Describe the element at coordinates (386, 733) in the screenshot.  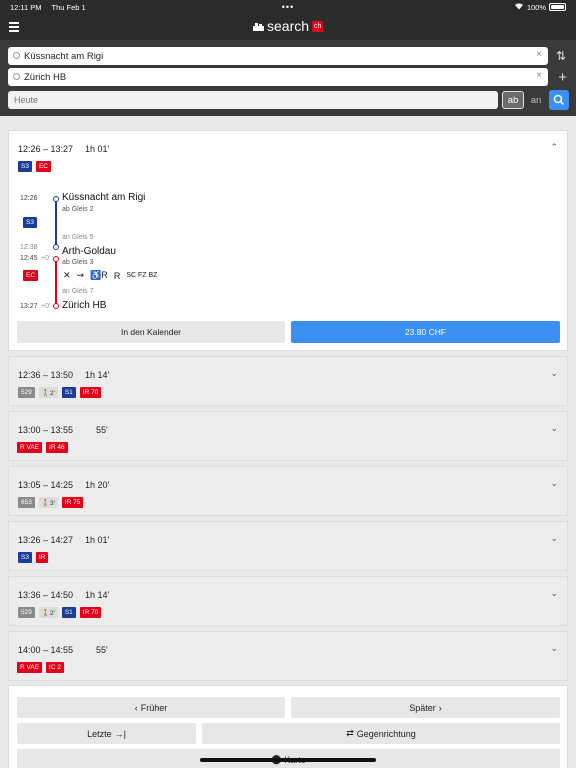
I see `reverse-label: Gegenrichtung` at that location.